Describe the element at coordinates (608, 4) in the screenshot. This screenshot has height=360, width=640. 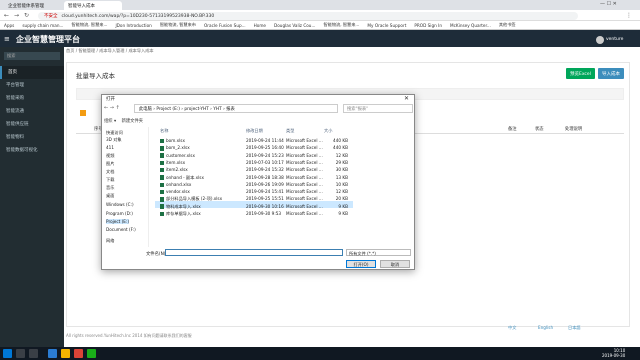
I see `window-controls: — ☐ ✕` at that location.